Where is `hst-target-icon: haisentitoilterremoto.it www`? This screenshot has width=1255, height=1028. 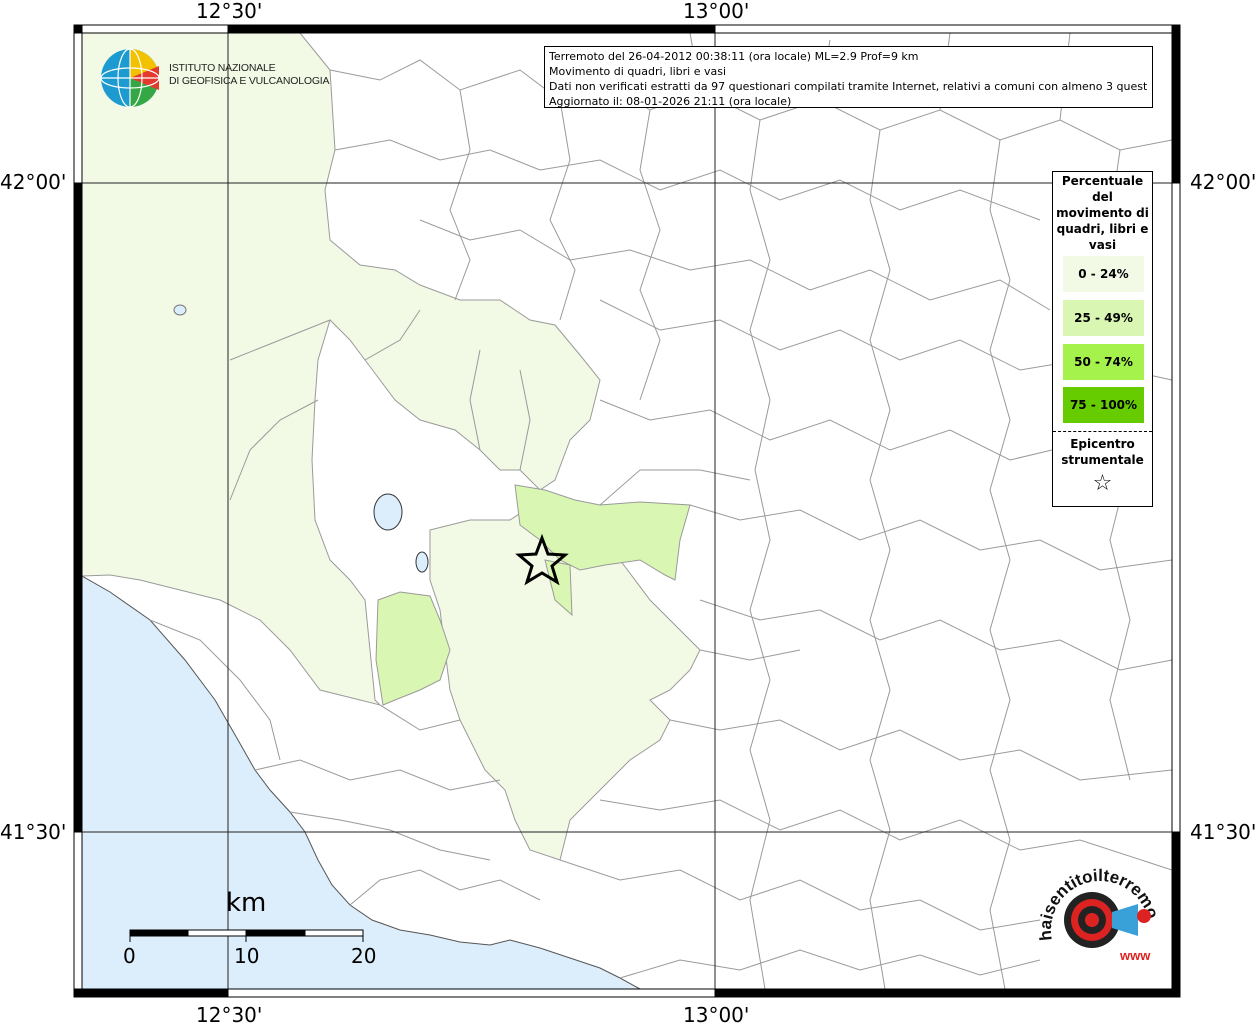 hst-target-icon: haisentitoilterremoto.it www is located at coordinates (1094, 904).